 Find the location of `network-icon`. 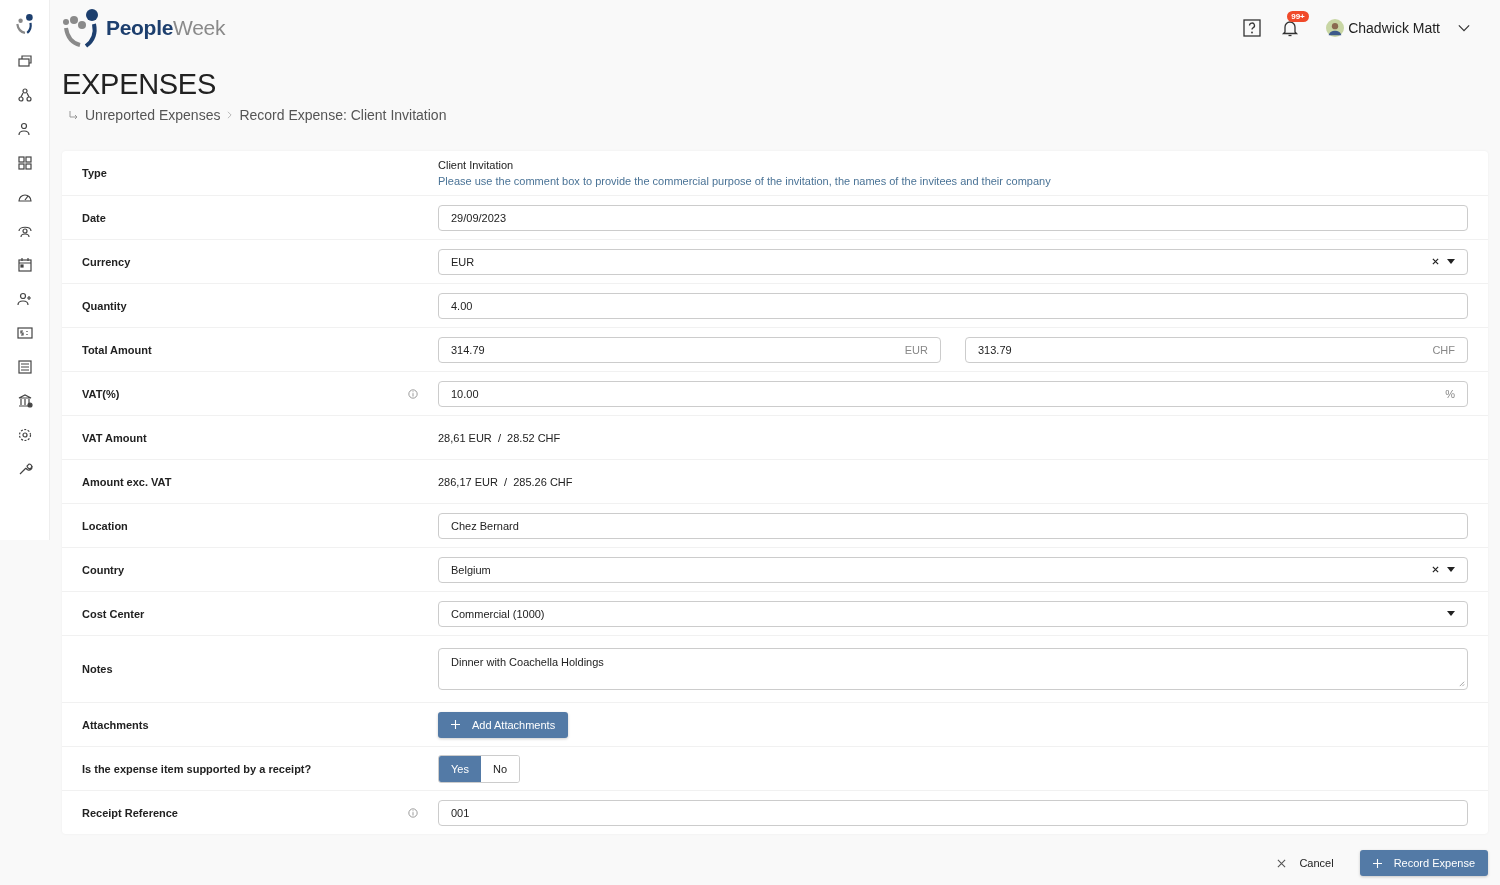

network-icon is located at coordinates (24, 95).